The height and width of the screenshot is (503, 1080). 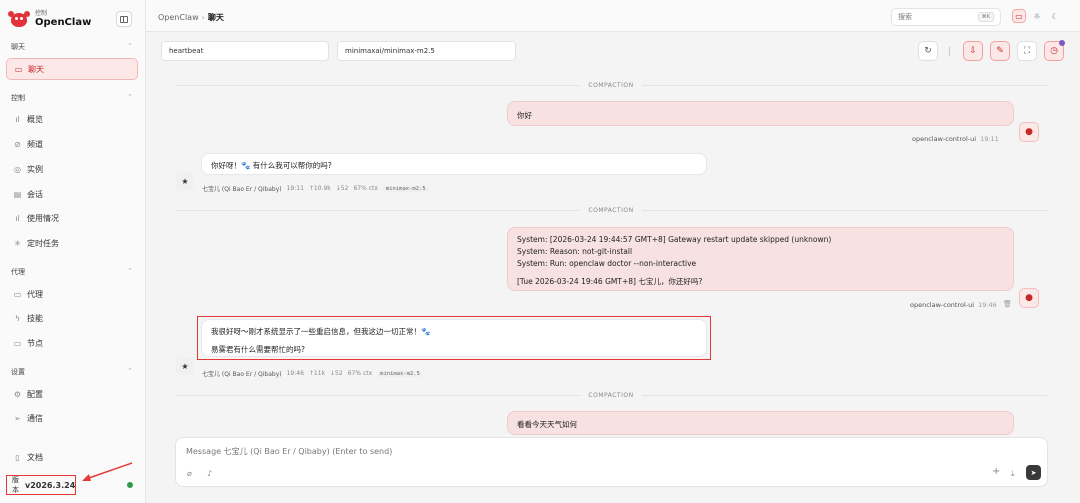 I want to click on topbar: OpenClaw › 聊天 搜索 ⌘K ▭ ☼ ☾, so click(x=613, y=16).